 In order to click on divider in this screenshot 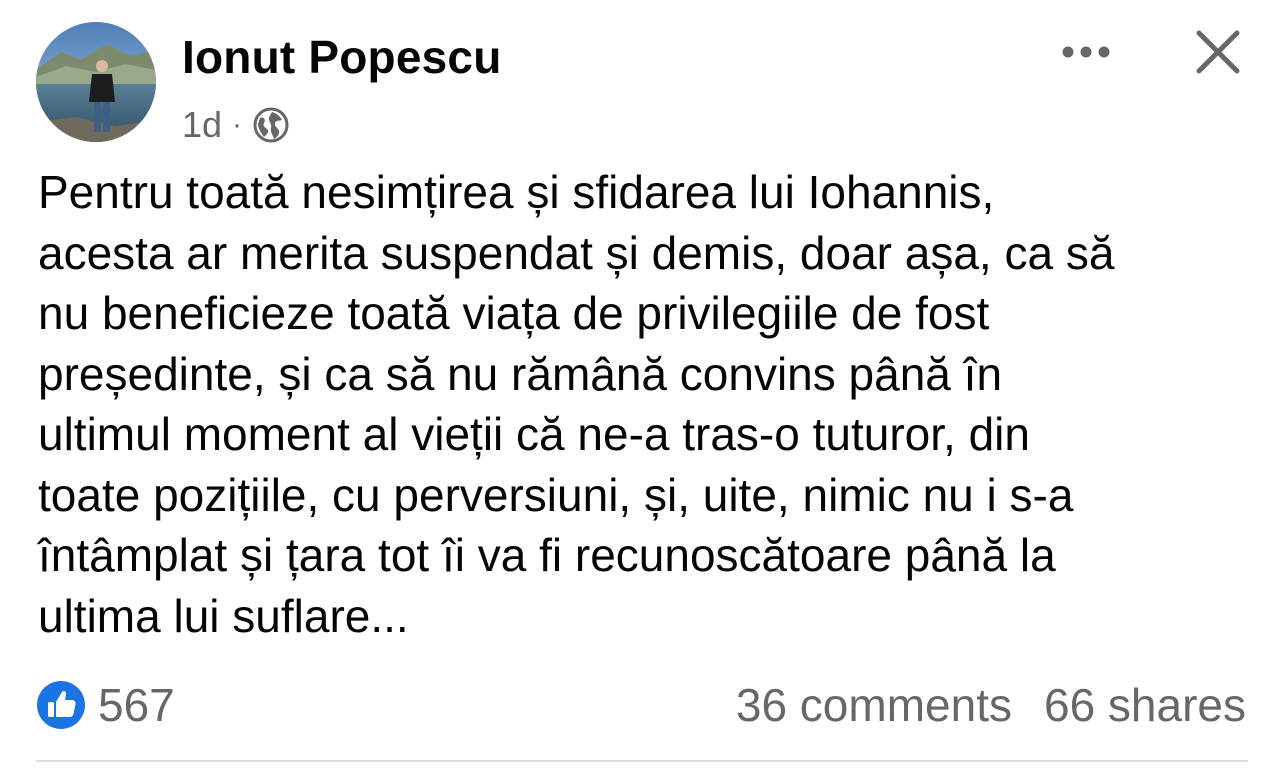, I will do `click(642, 761)`.